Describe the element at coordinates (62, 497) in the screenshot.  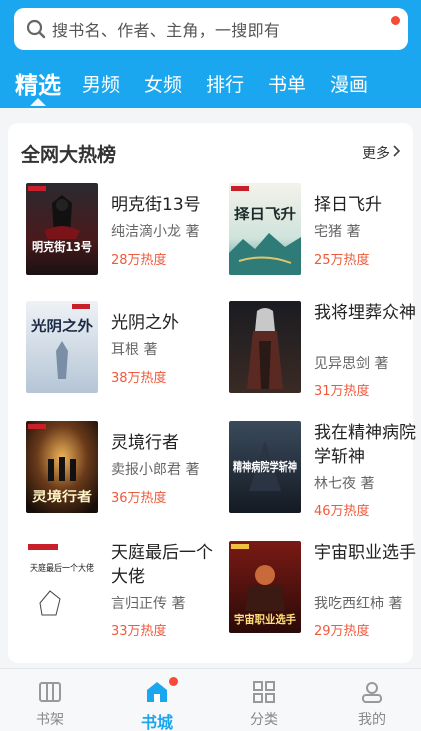
I see `cover-title: 灵境行者` at that location.